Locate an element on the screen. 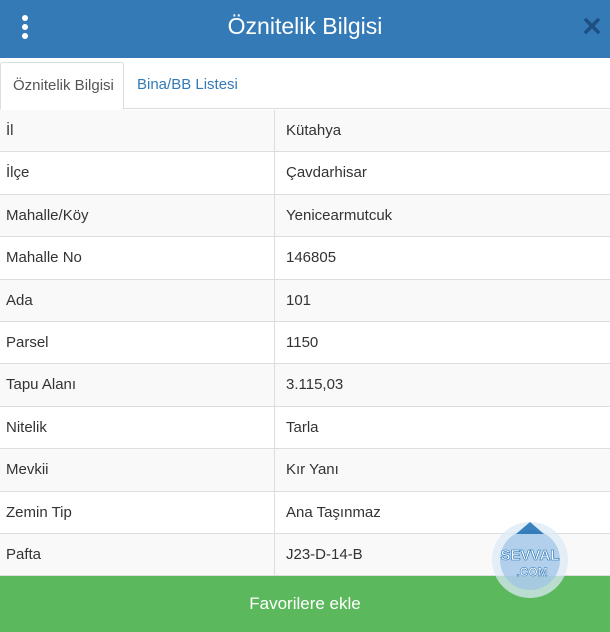 The height and width of the screenshot is (632, 610). table-row: İl Kütahya is located at coordinates (305, 131).